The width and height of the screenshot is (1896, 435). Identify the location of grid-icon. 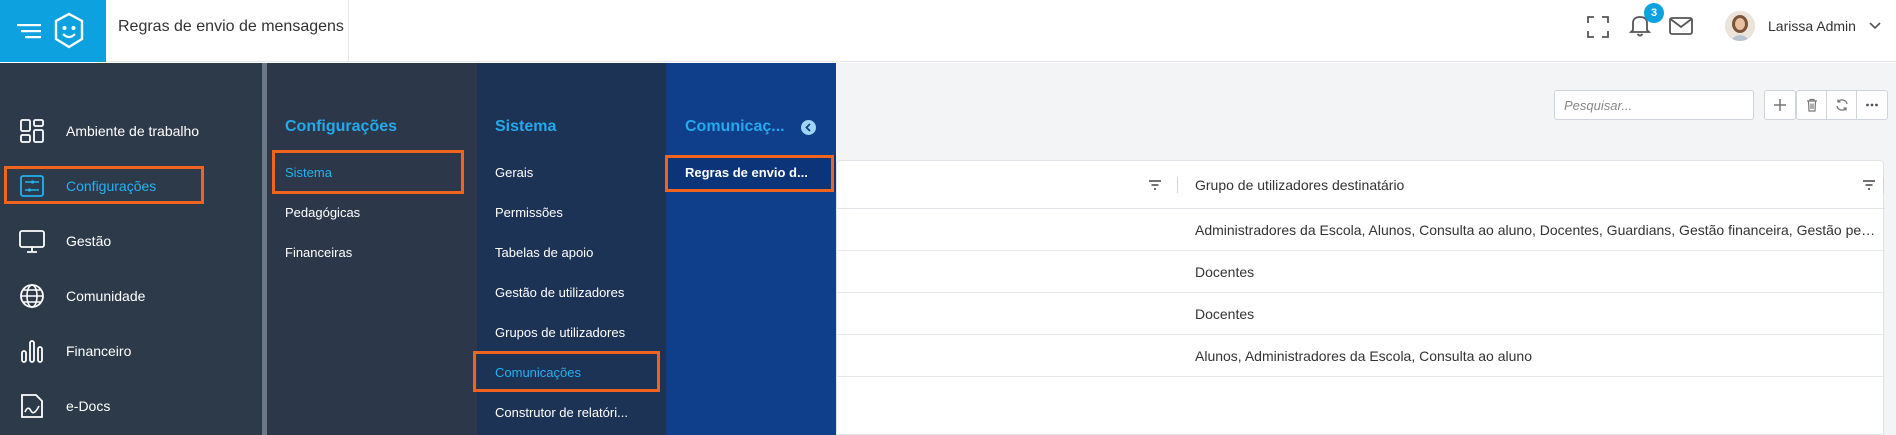
(32, 131).